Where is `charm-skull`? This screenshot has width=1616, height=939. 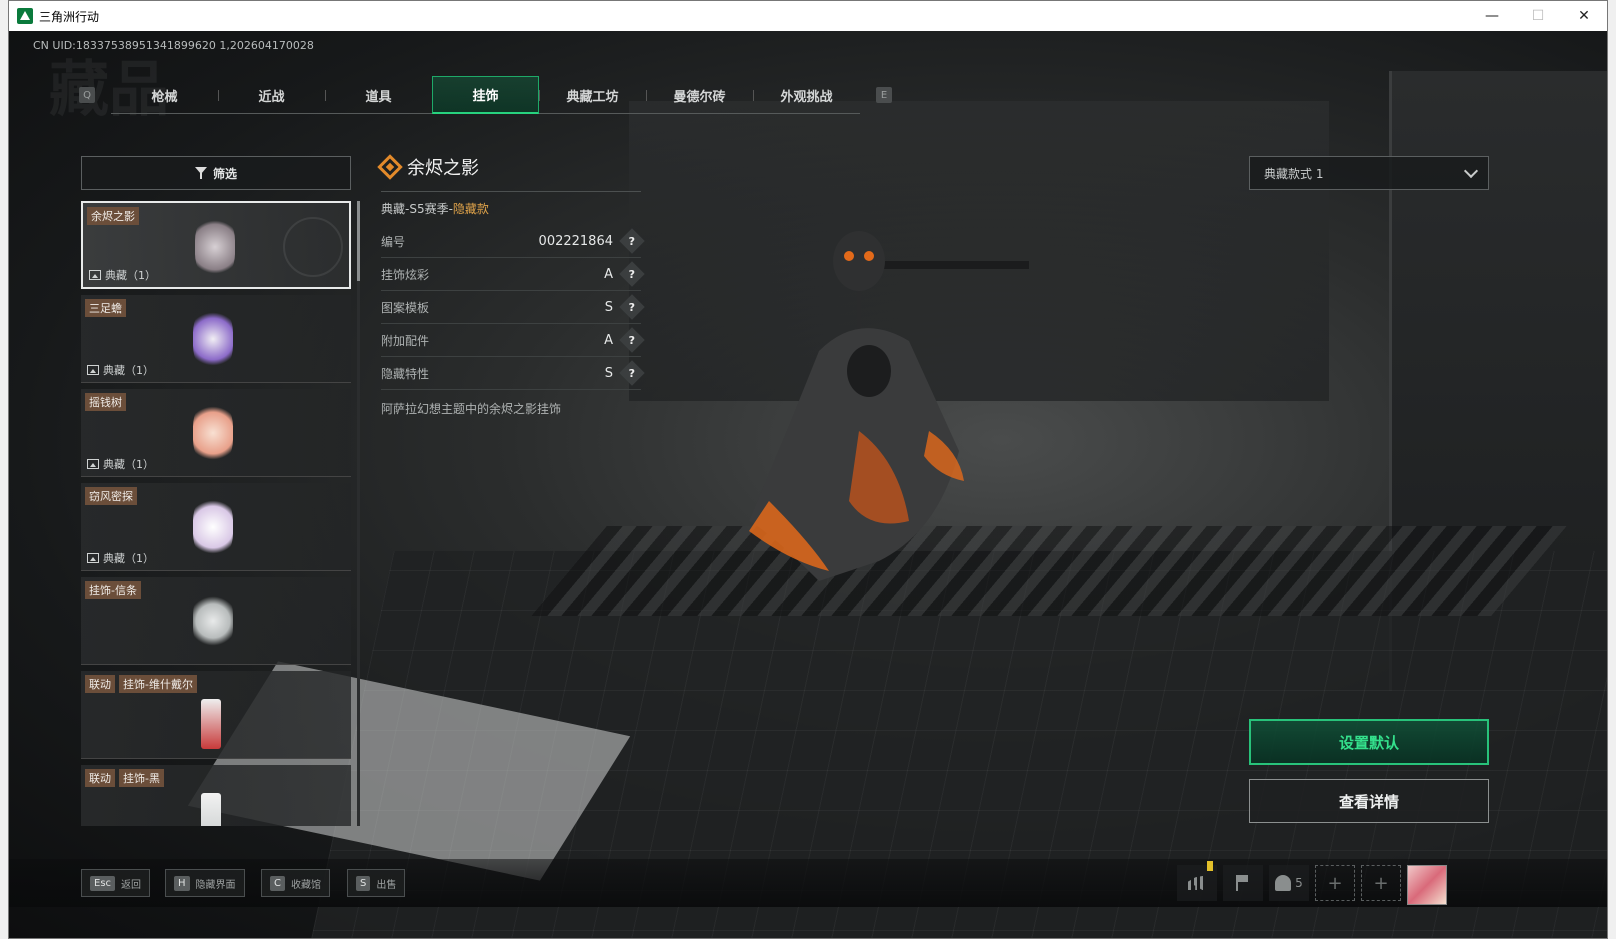
charm-skull is located at coordinates (859, 261).